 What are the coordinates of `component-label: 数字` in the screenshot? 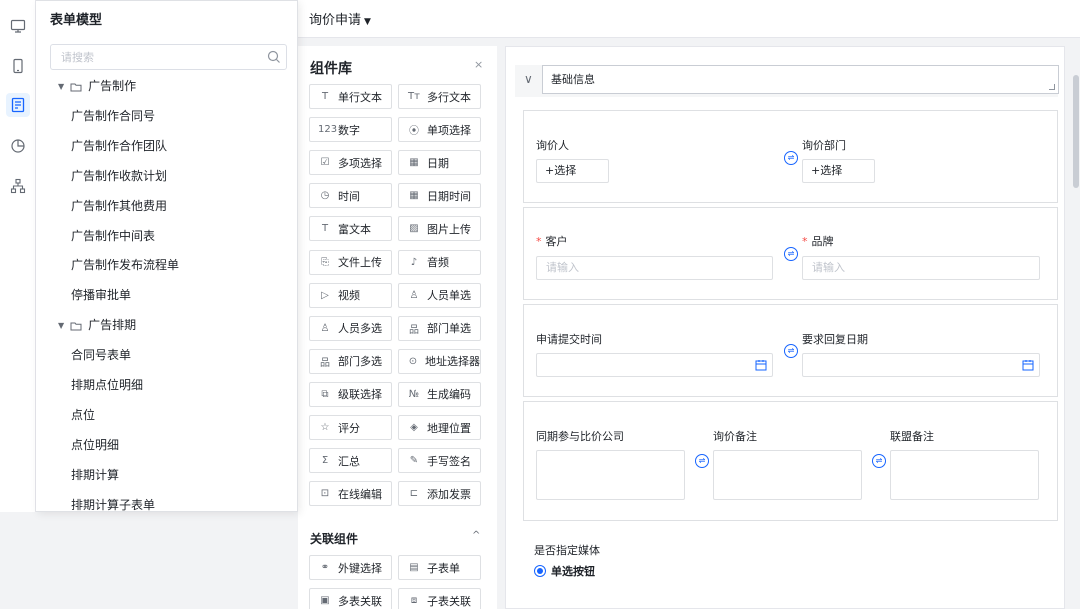 It's located at (349, 130).